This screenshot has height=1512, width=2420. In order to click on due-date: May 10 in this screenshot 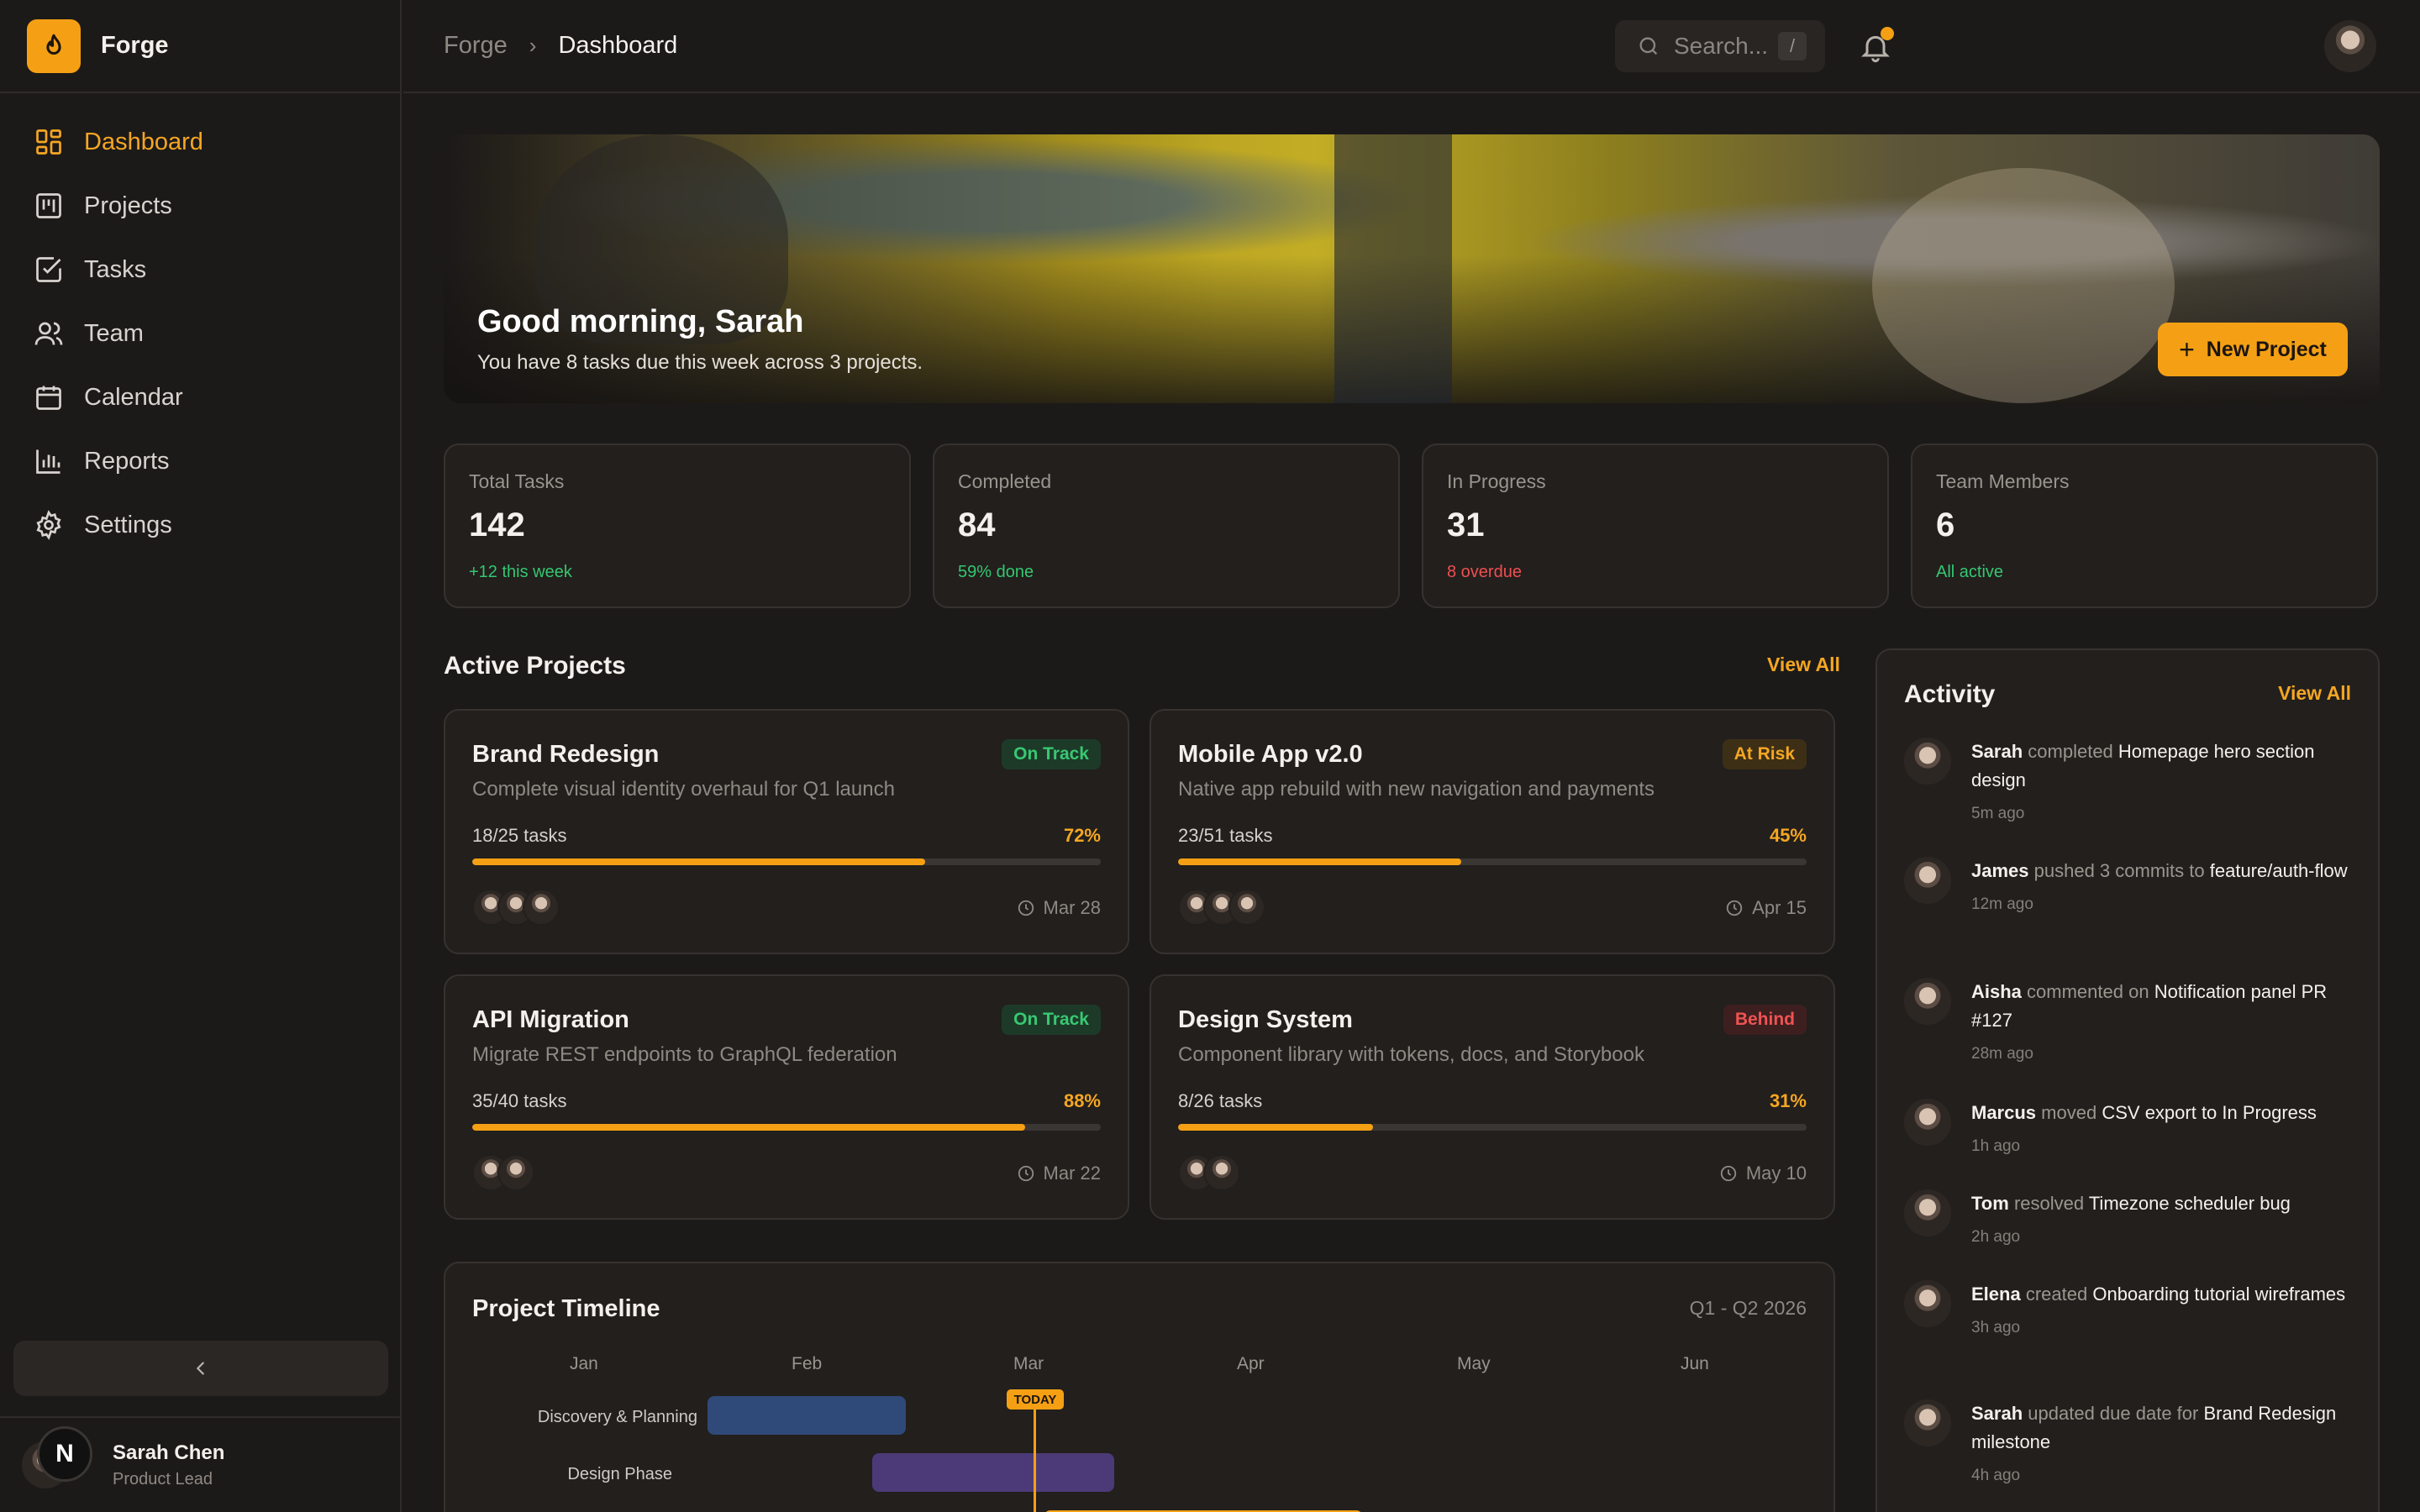, I will do `click(1763, 1173)`.